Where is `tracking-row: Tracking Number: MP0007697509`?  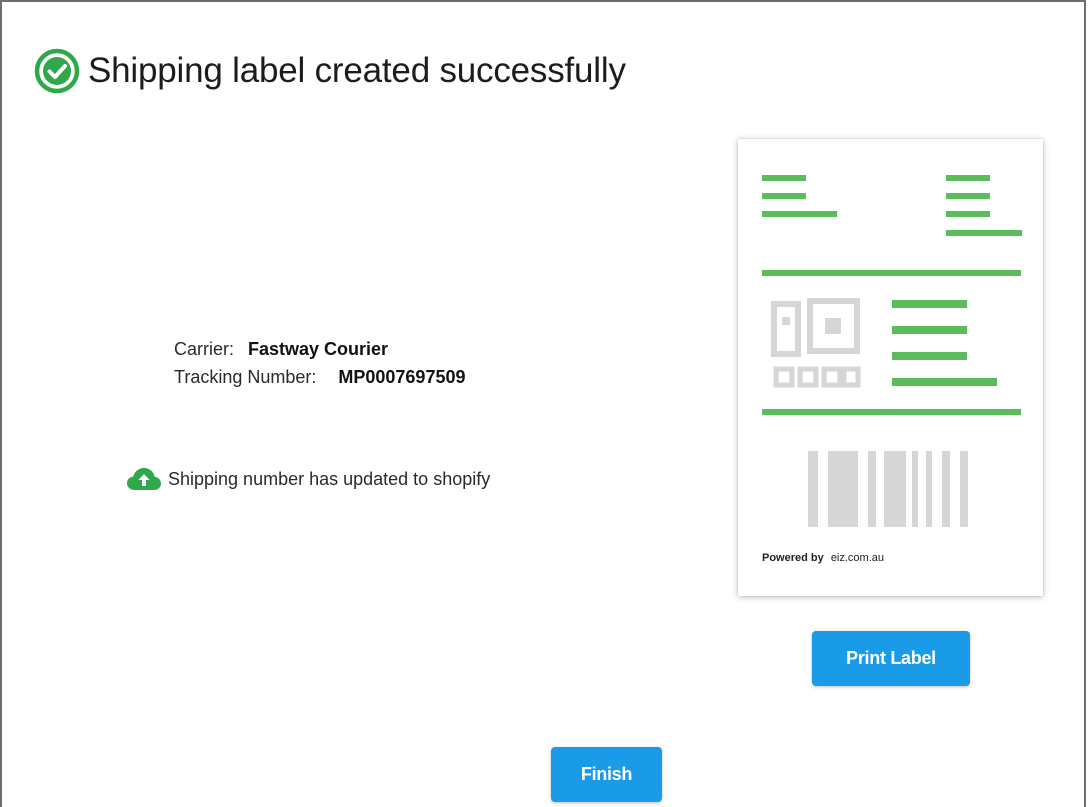
tracking-row: Tracking Number: MP0007697509 is located at coordinates (319, 377).